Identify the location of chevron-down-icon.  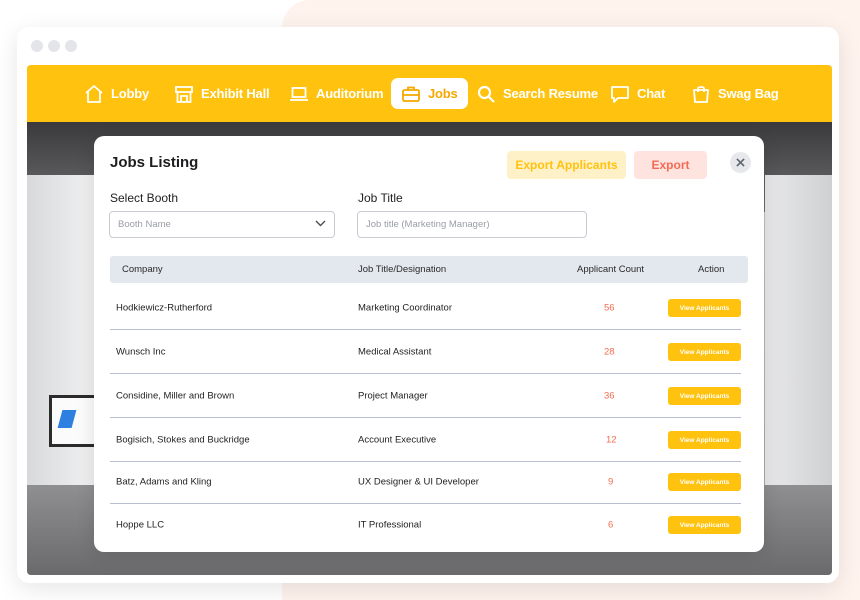
(320, 224).